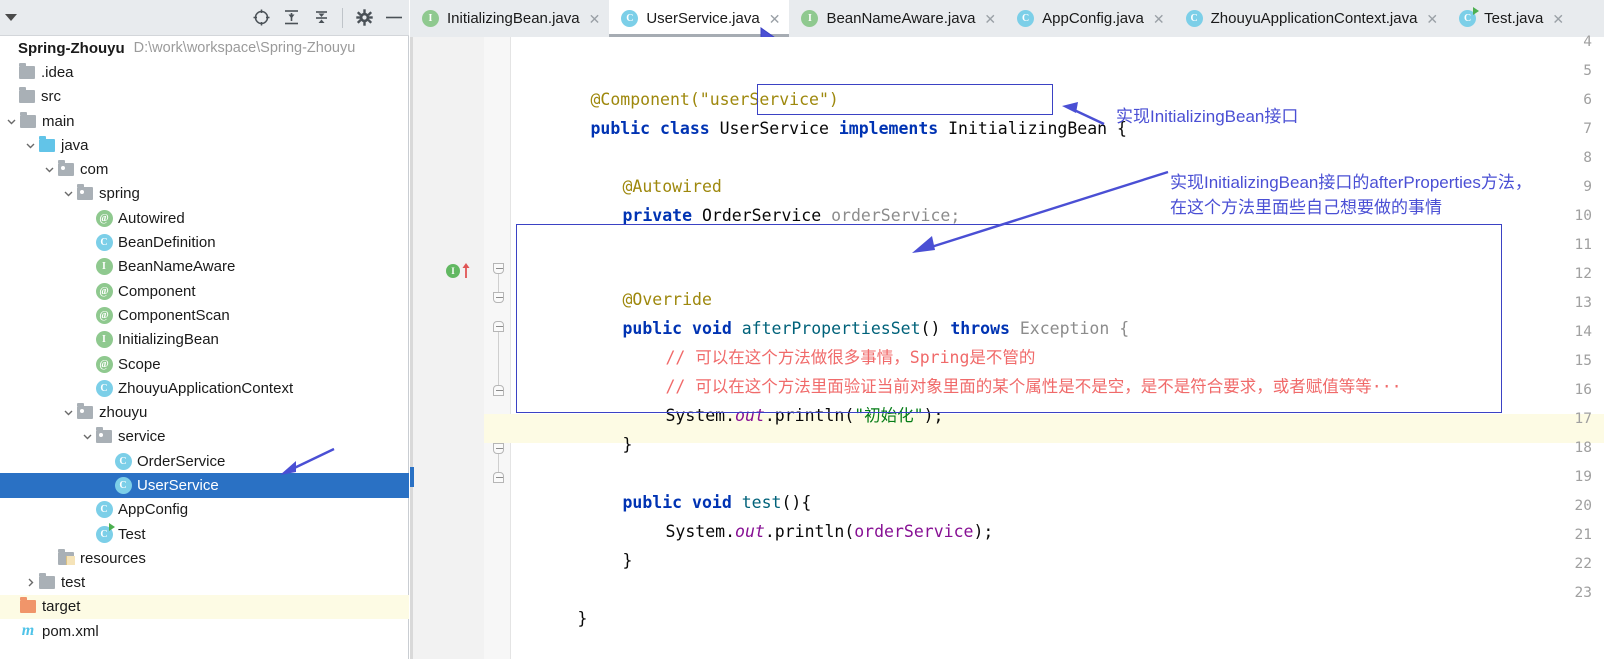  What do you see at coordinates (394, 18) in the screenshot?
I see `minimize-icon` at bounding box center [394, 18].